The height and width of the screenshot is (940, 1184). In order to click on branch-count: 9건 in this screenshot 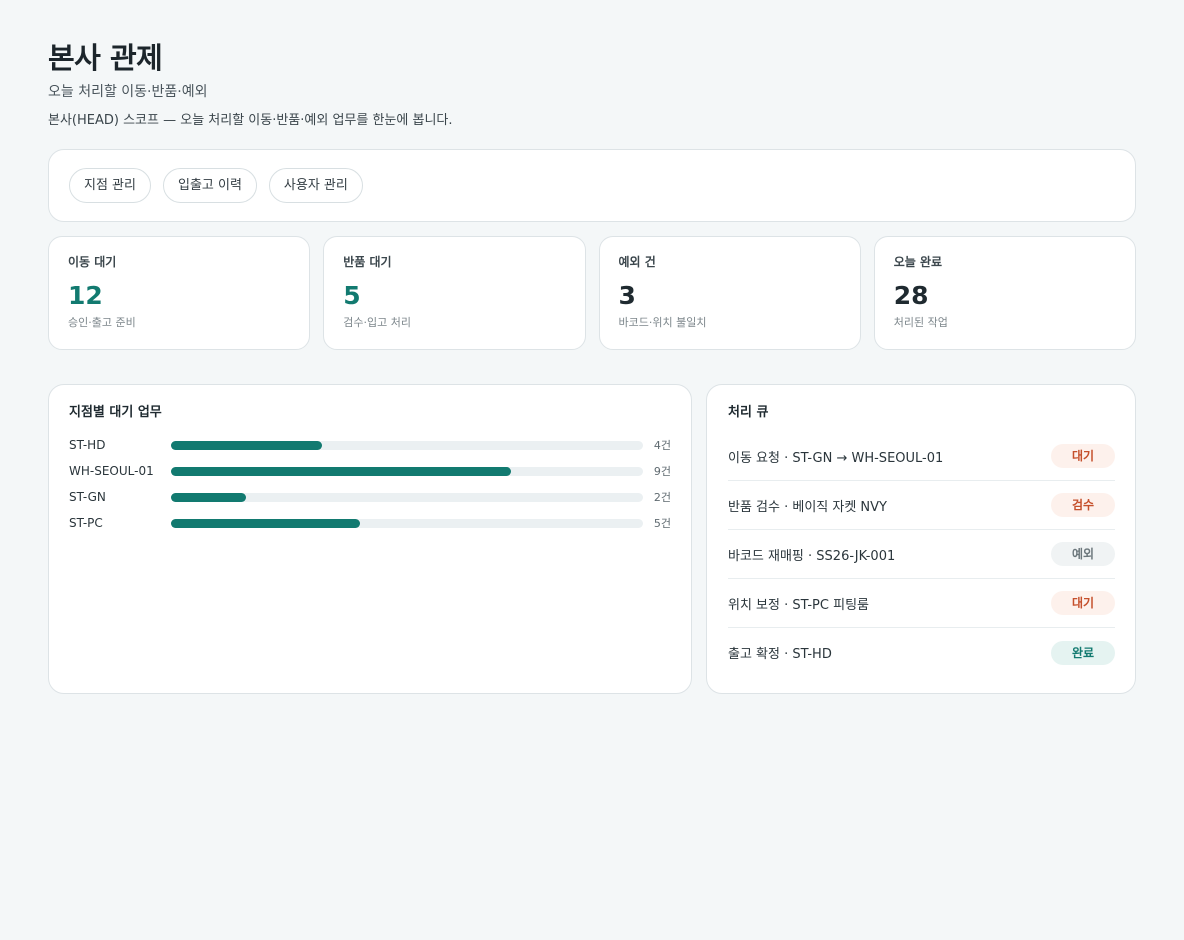, I will do `click(662, 471)`.